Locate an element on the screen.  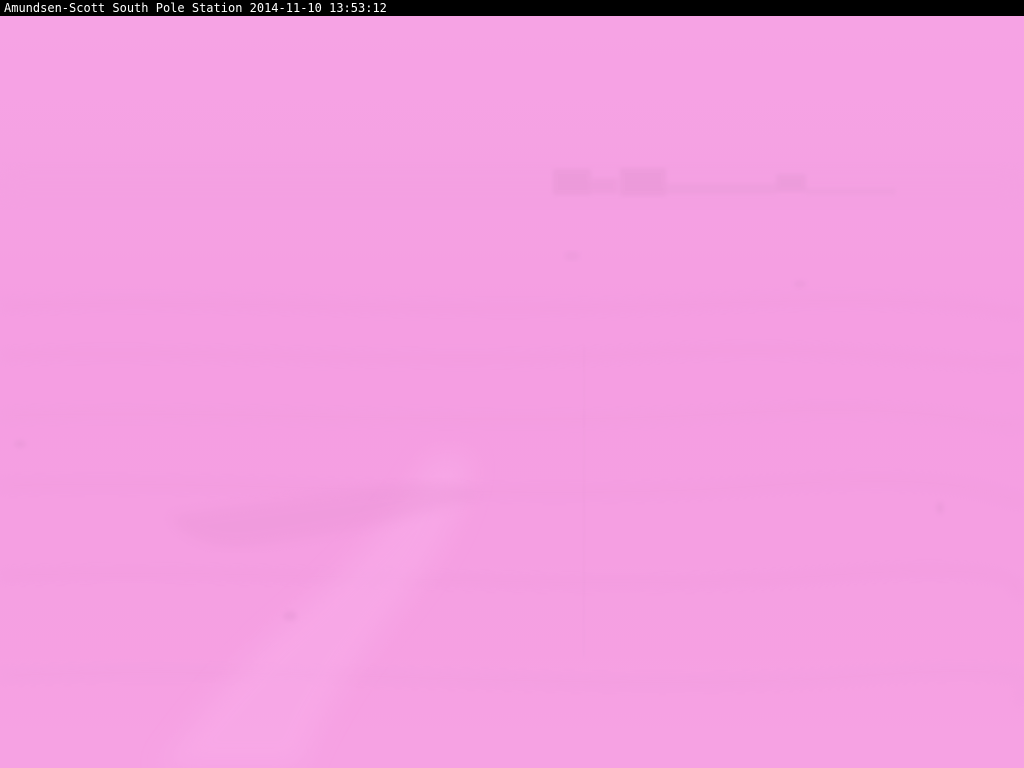
marker-pole is located at coordinates (584, 501).